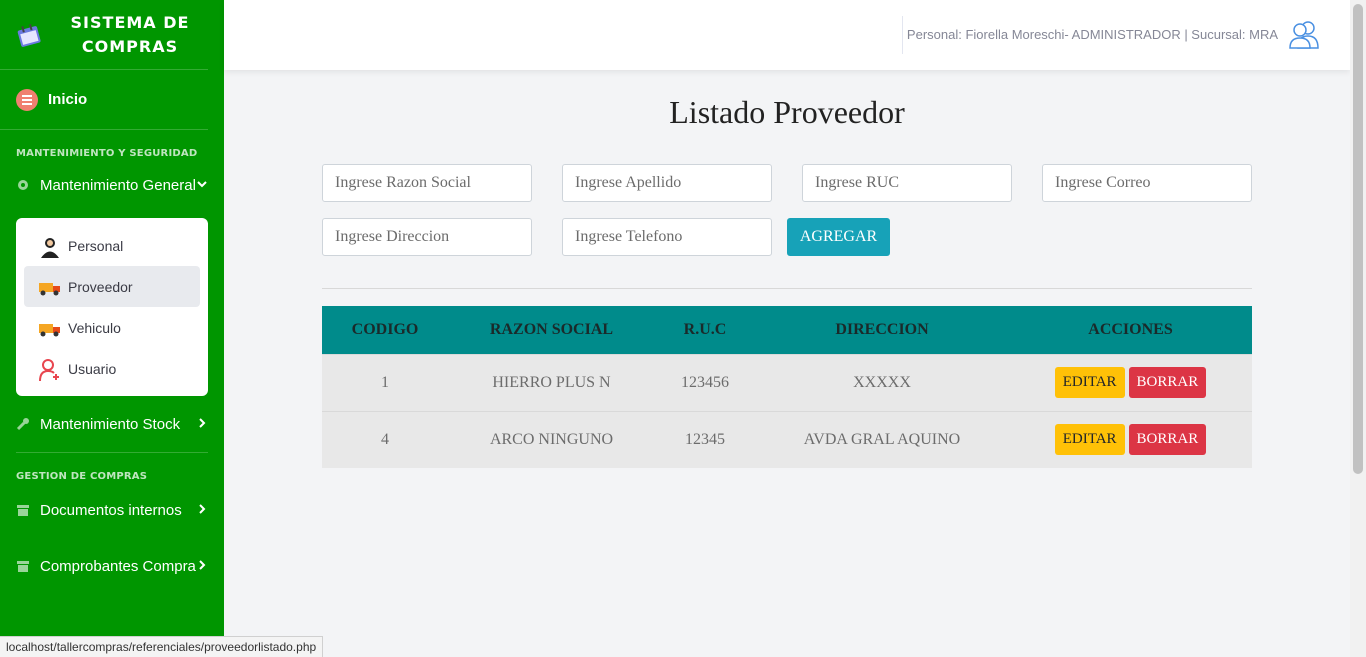 The height and width of the screenshot is (657, 1366). What do you see at coordinates (667, 237) in the screenshot?
I see `telefono-input` at bounding box center [667, 237].